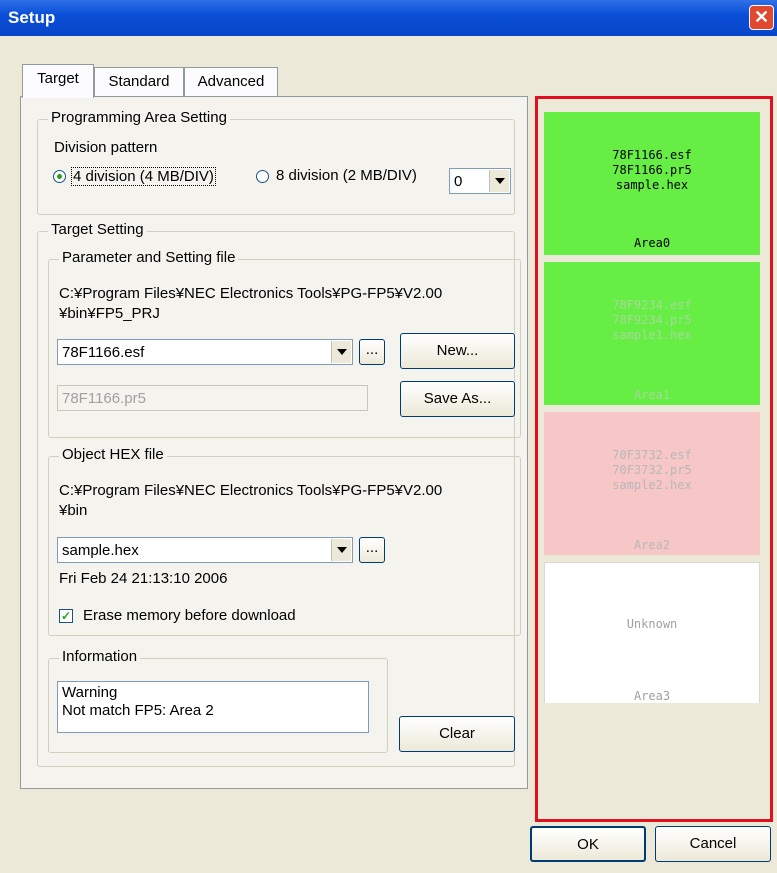 This screenshot has height=873, width=777. Describe the element at coordinates (143, 578) in the screenshot. I see `hex-timestamp: Fri Feb 24 21:13:10 2006` at that location.